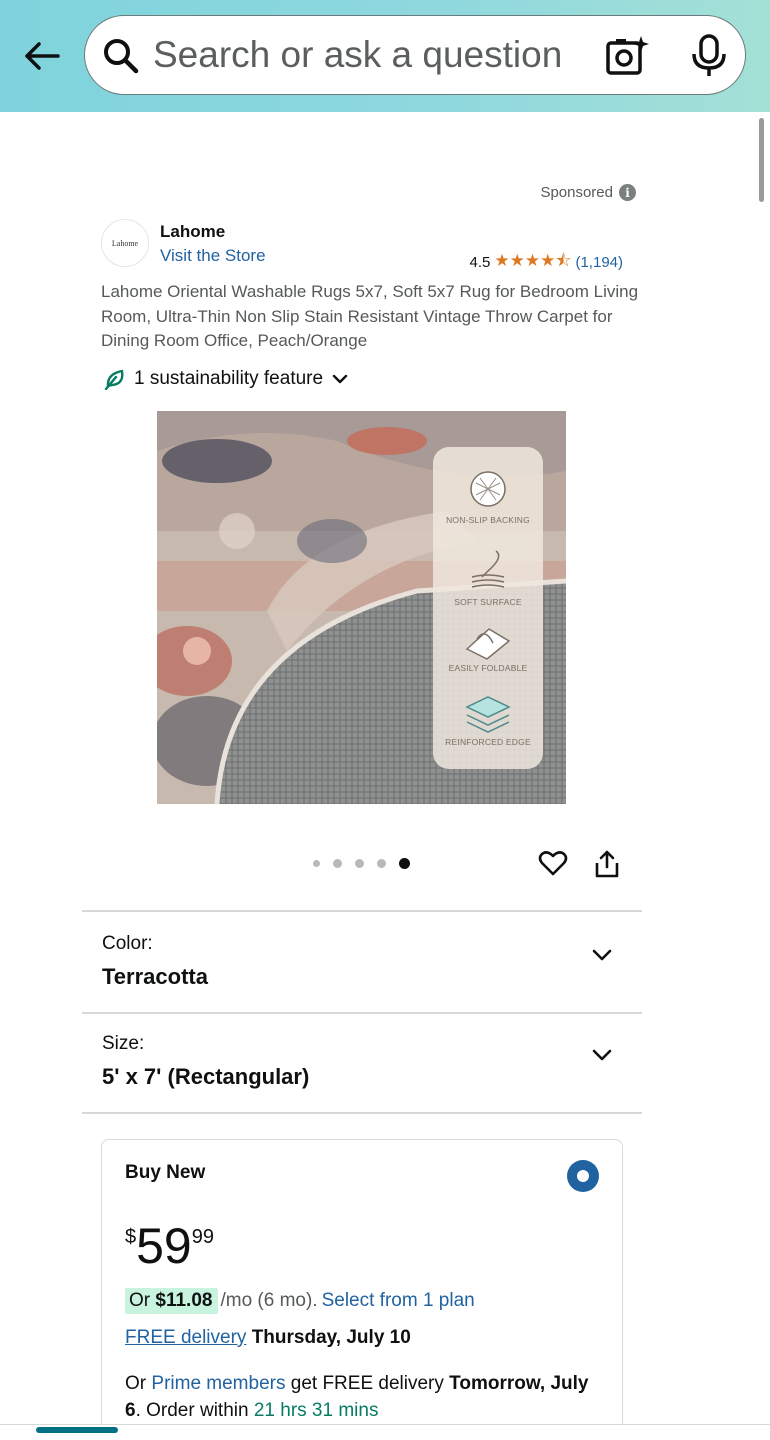  What do you see at coordinates (607, 864) in the screenshot?
I see `share-icon` at bounding box center [607, 864].